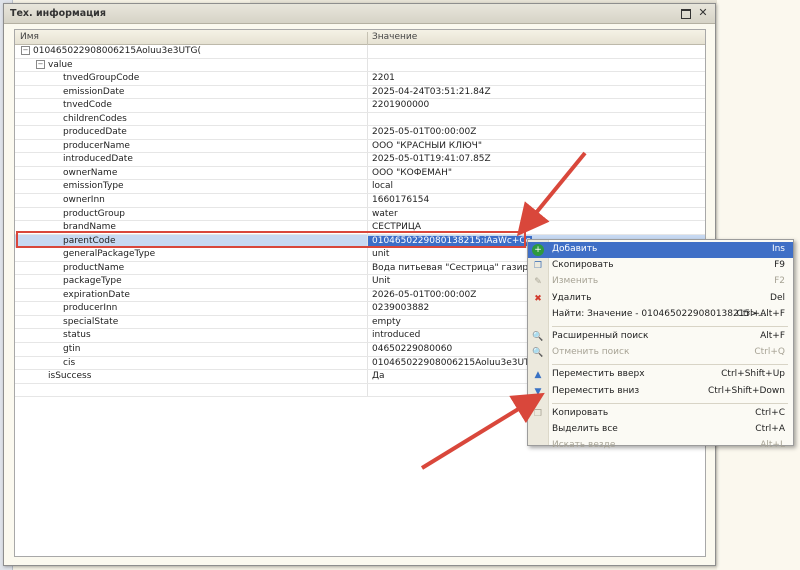 The width and height of the screenshot is (800, 570). Describe the element at coordinates (482, 431) in the screenshot. I see `annotation-arrow-to-copy` at that location.